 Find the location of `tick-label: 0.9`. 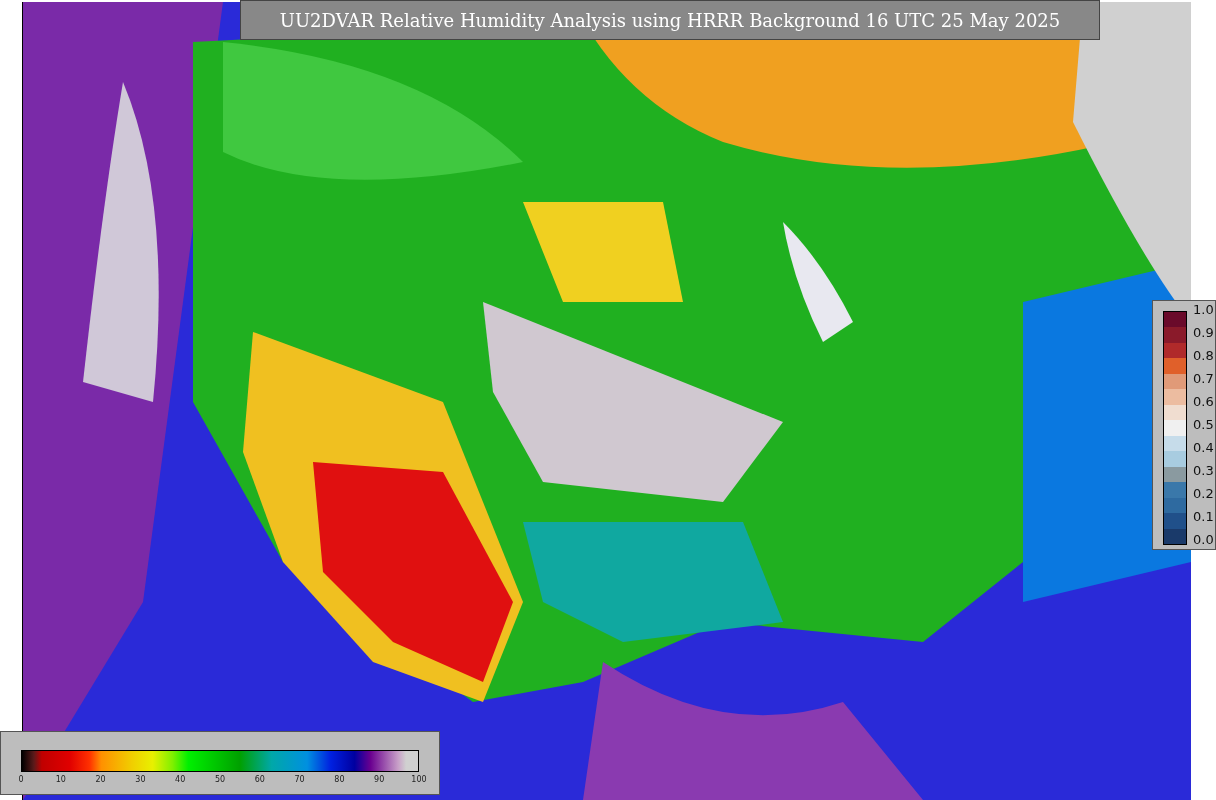

tick-label: 0.9 is located at coordinates (1203, 333).